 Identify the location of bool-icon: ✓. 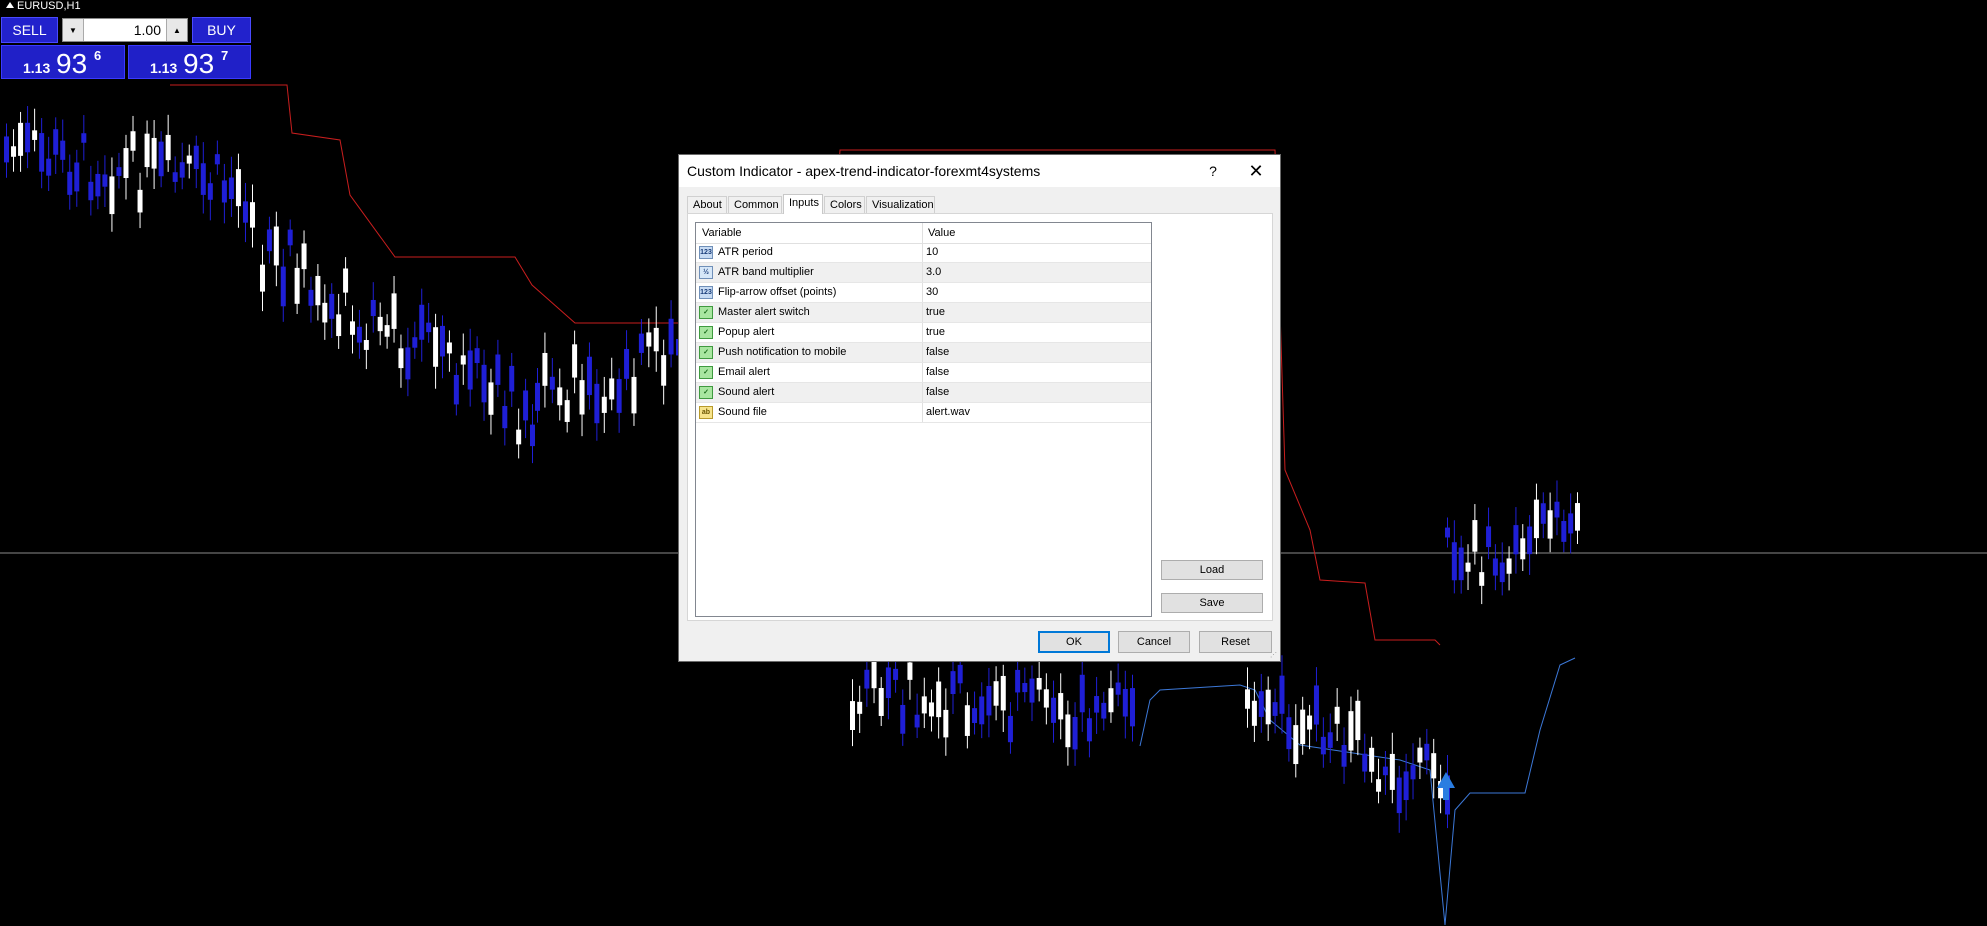
(706, 312).